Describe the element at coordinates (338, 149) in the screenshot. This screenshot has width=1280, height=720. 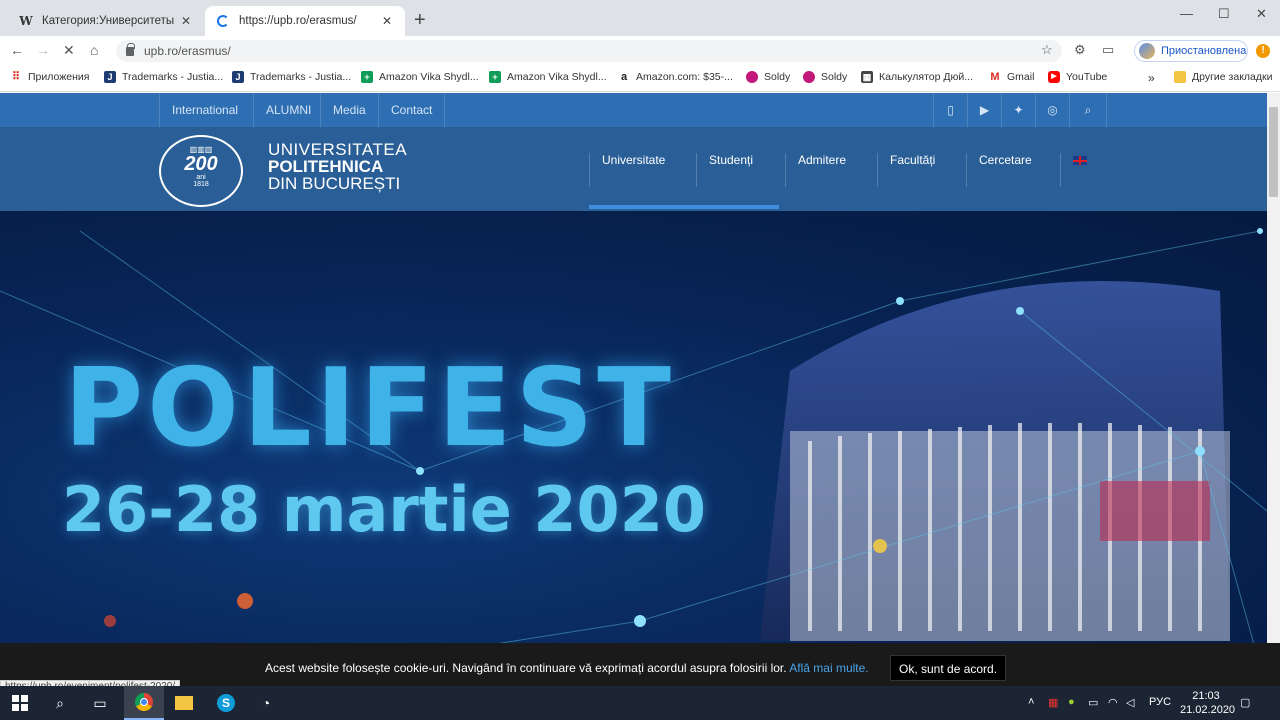
I see `logo-line-1: UNIVERSITATEA` at that location.